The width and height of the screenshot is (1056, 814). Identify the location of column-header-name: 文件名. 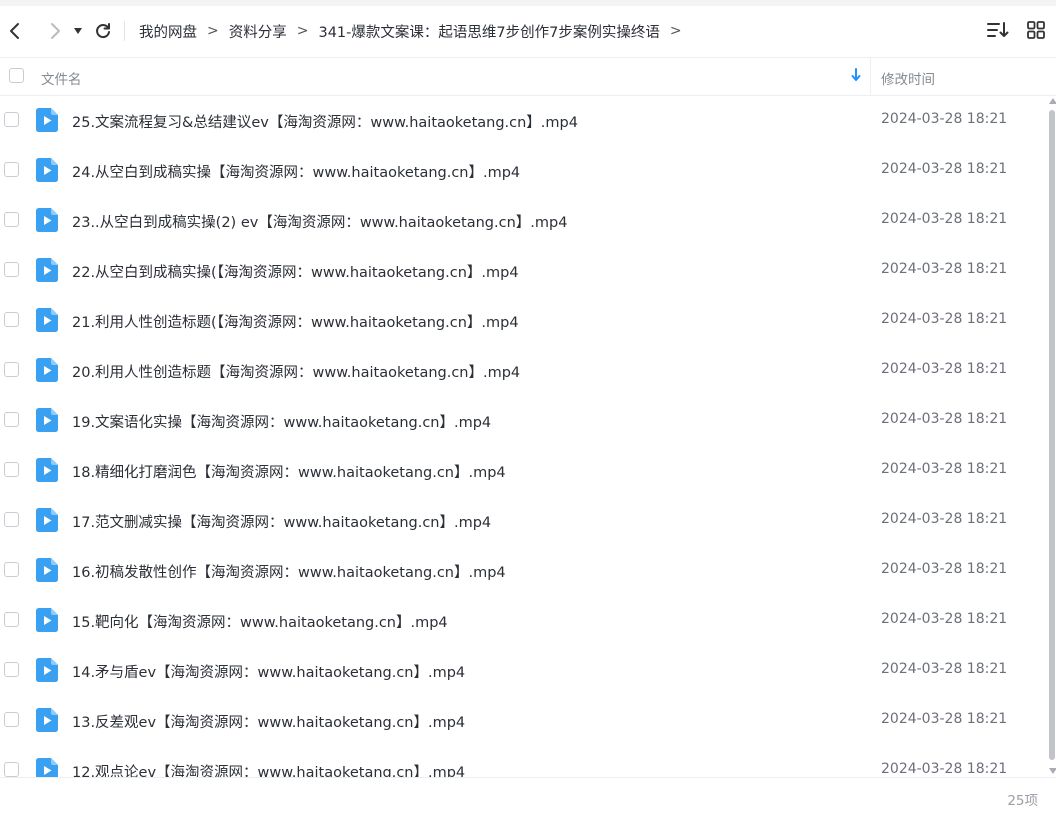
(61, 78).